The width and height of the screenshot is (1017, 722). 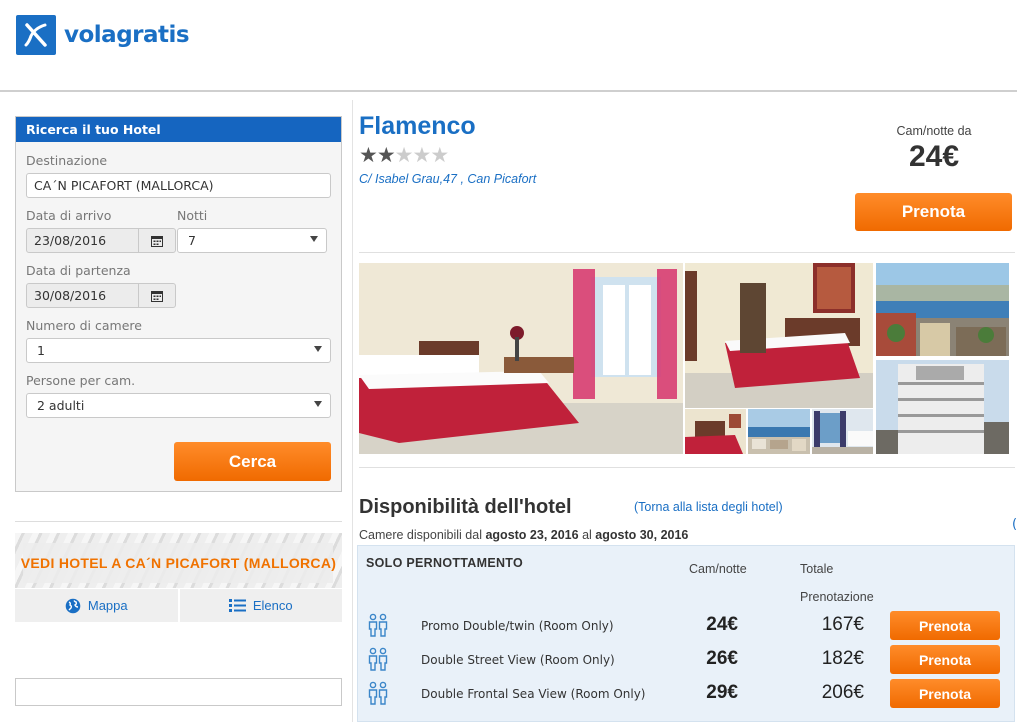 I want to click on empty-panel, so click(x=178, y=692).